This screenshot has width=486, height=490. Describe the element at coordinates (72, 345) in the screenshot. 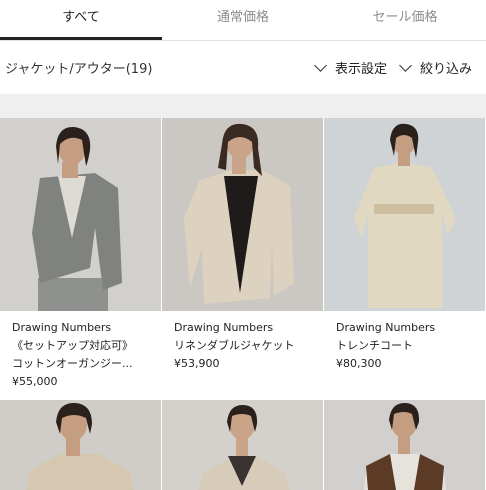

I see `product-name-line1: 《セットアップ対応可》` at that location.